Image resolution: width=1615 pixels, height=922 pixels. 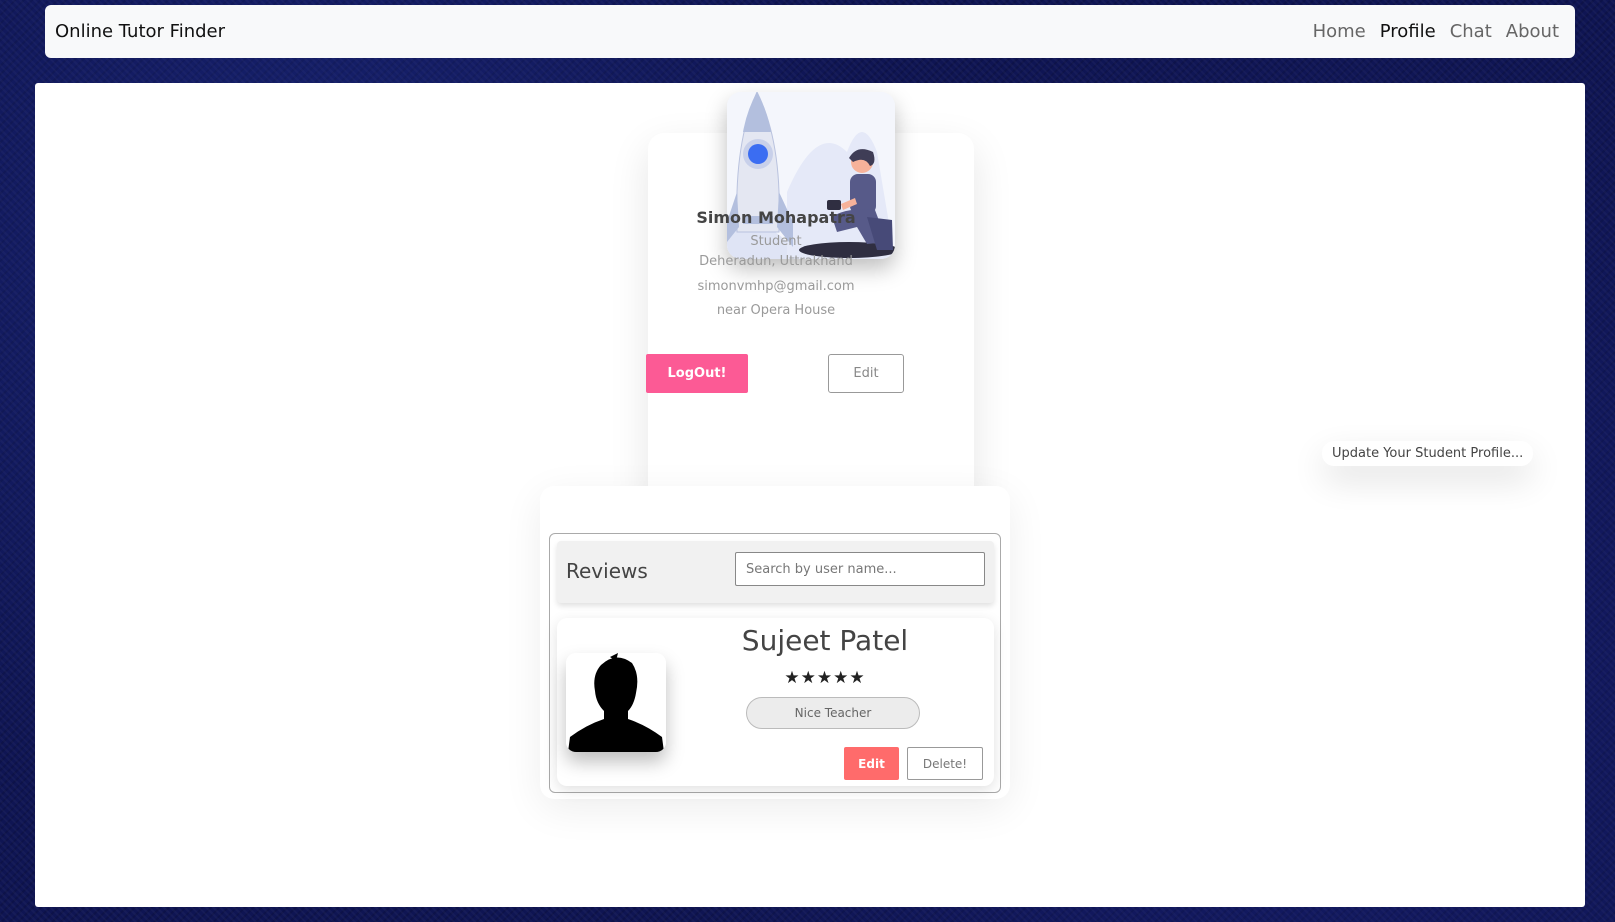 I want to click on profile-name: Simon Mohapatra, so click(x=776, y=217).